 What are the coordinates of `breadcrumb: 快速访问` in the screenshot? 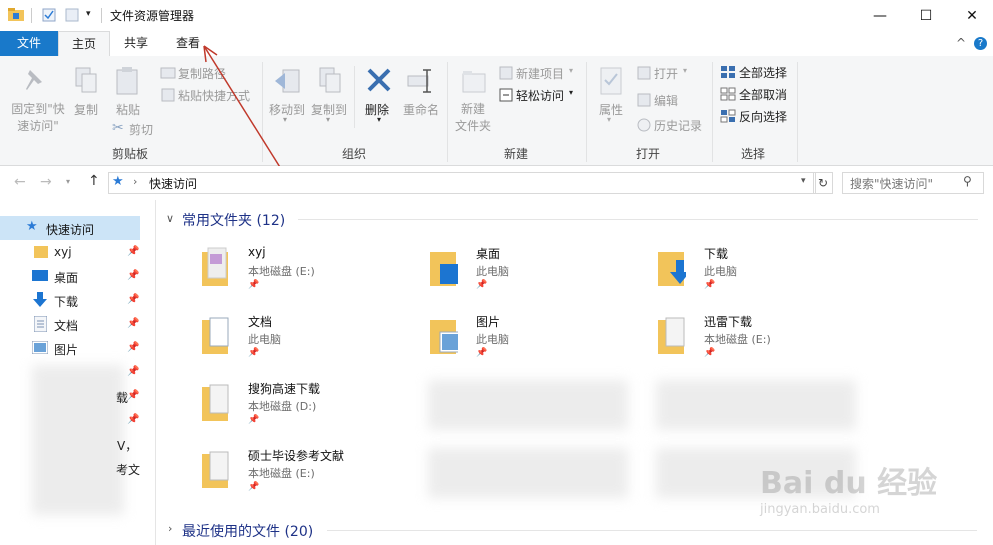 It's located at (173, 183).